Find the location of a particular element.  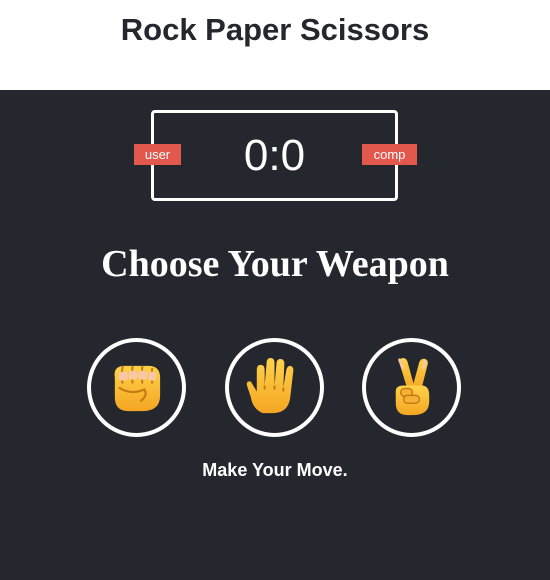

move-message: Make Your Move. is located at coordinates (275, 470).